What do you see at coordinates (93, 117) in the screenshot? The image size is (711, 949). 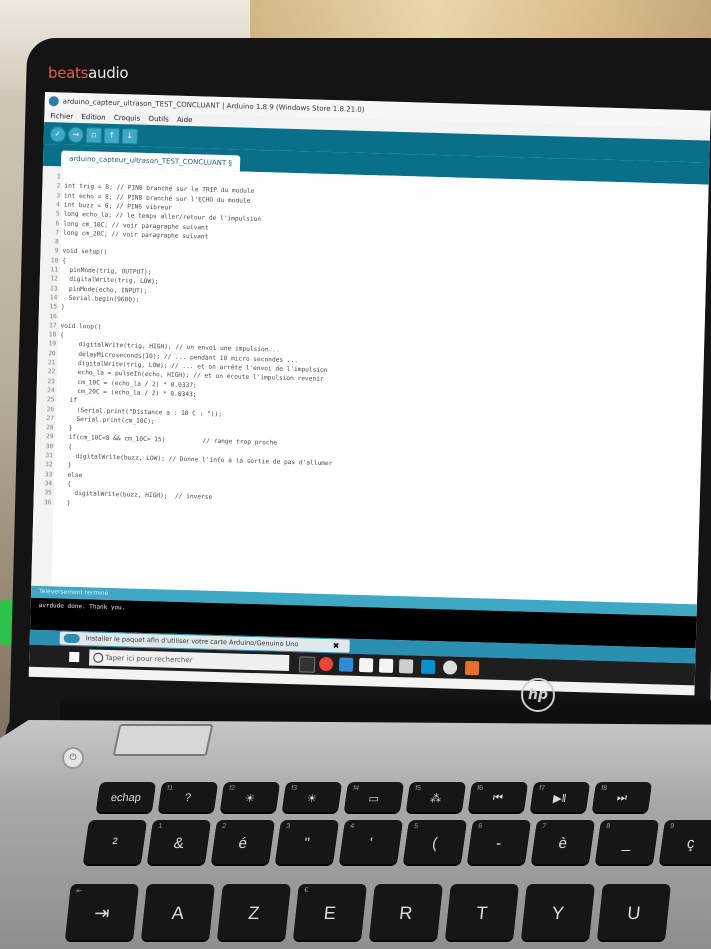 I see `menu-edition: Edition` at bounding box center [93, 117].